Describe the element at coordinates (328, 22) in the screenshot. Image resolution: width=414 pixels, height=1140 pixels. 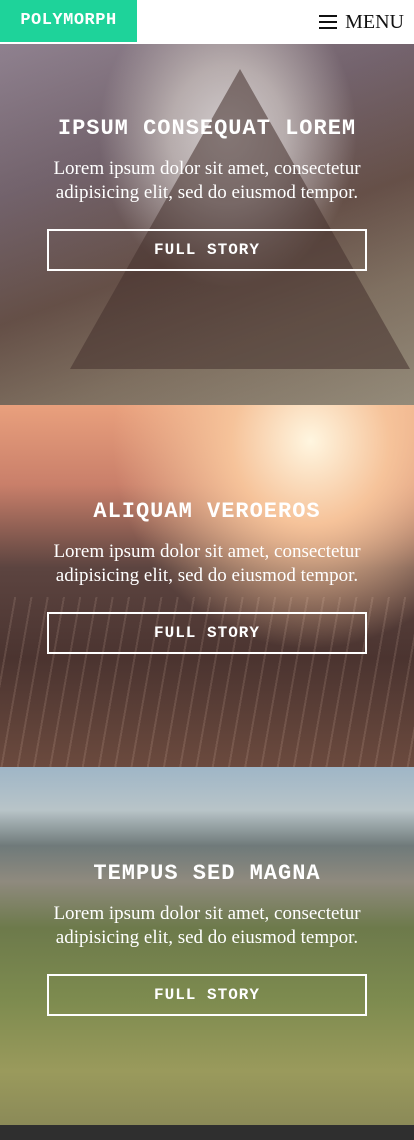
I see `hamburger-icon` at that location.